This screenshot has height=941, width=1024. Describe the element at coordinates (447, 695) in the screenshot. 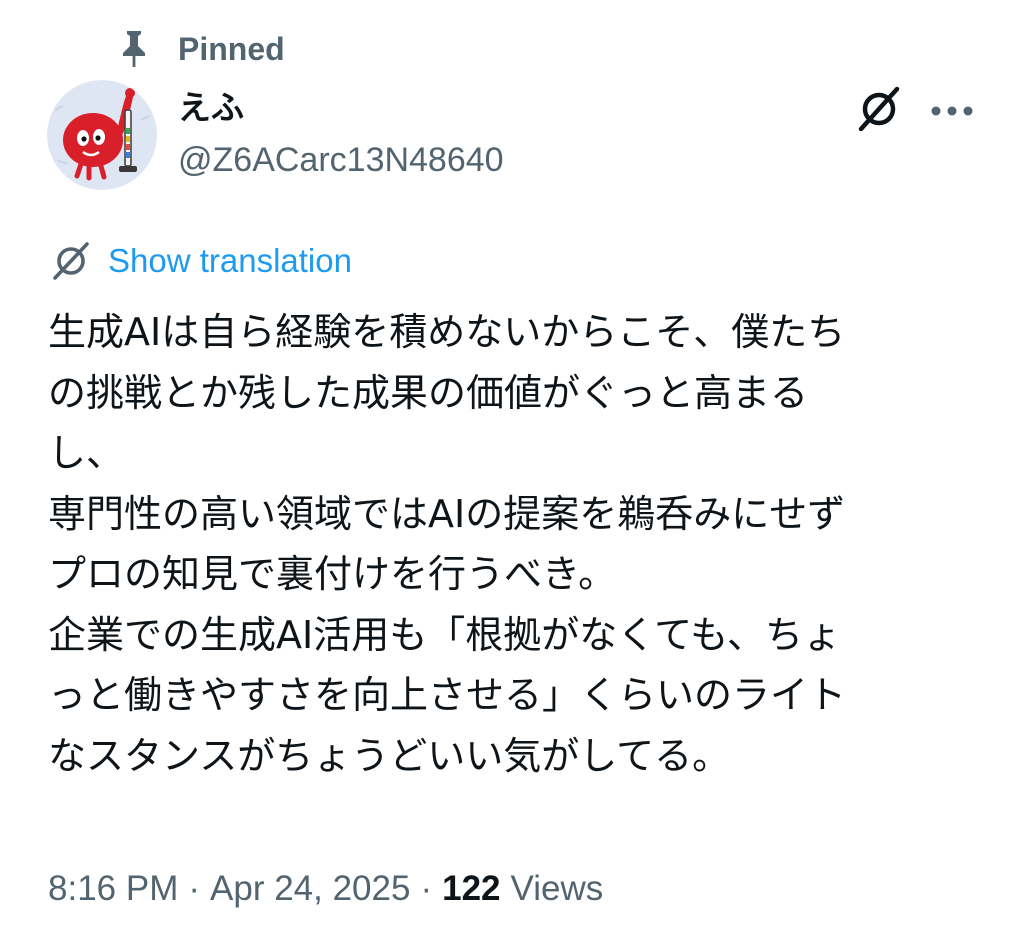

I see `tweet-text-line: っと働きやすさを向上させる」くらいのライト` at that location.